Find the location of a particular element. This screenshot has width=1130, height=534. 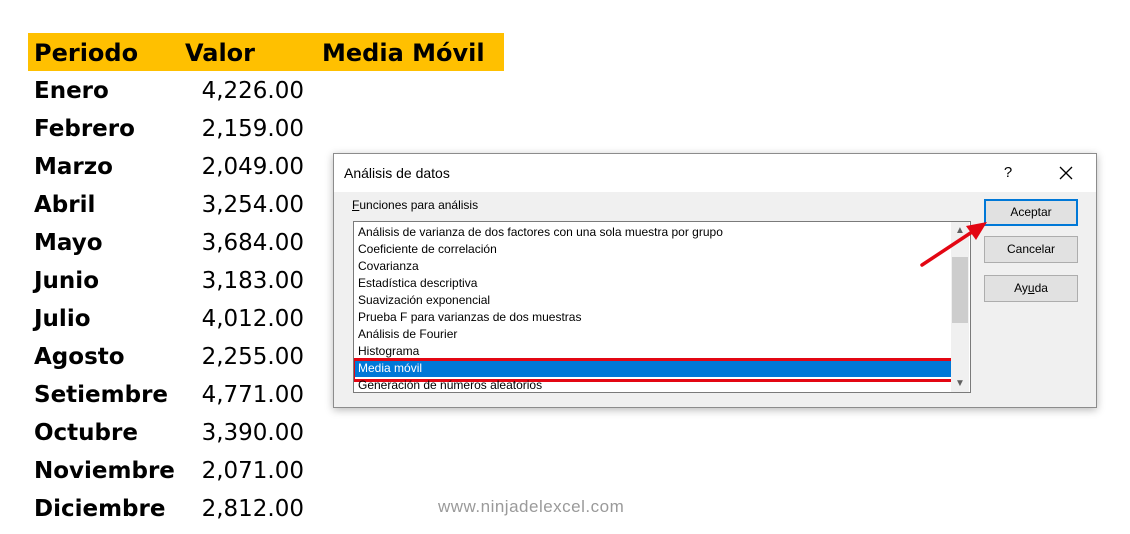

accept-button: Aceptar is located at coordinates (1031, 212).